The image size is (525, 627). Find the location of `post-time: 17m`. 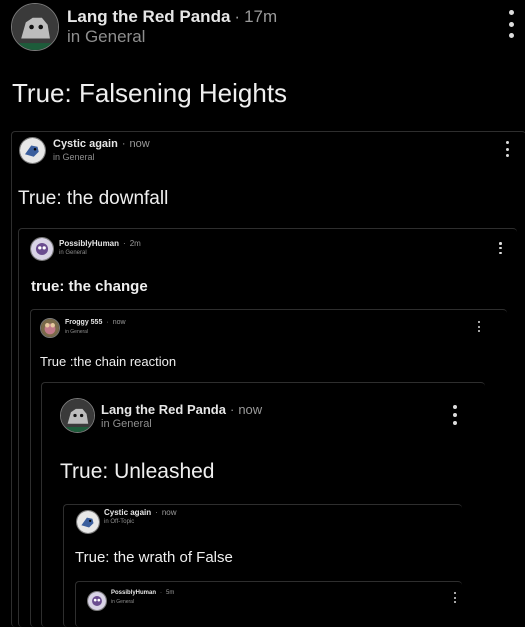

post-time: 17m is located at coordinates (261, 16).